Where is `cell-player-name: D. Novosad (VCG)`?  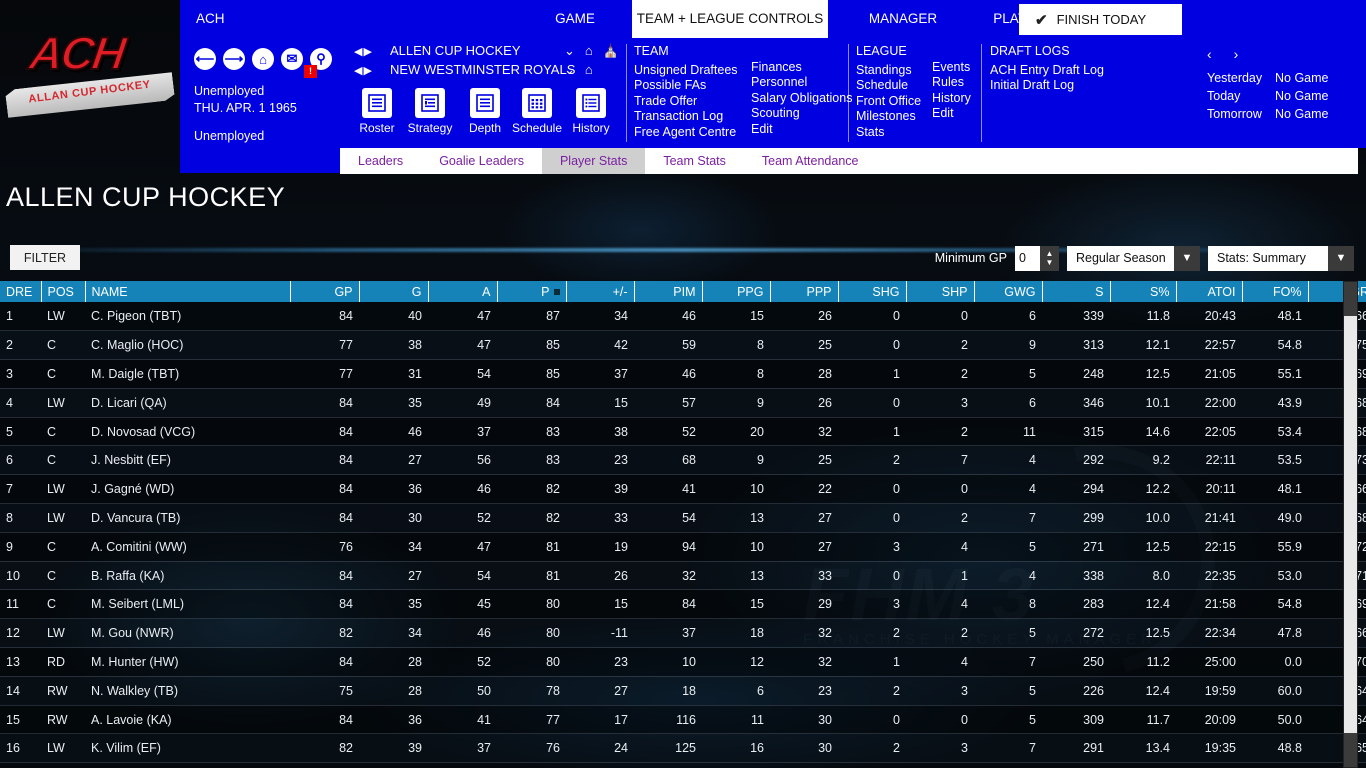
cell-player-name: D. Novosad (VCG) is located at coordinates (187, 432).